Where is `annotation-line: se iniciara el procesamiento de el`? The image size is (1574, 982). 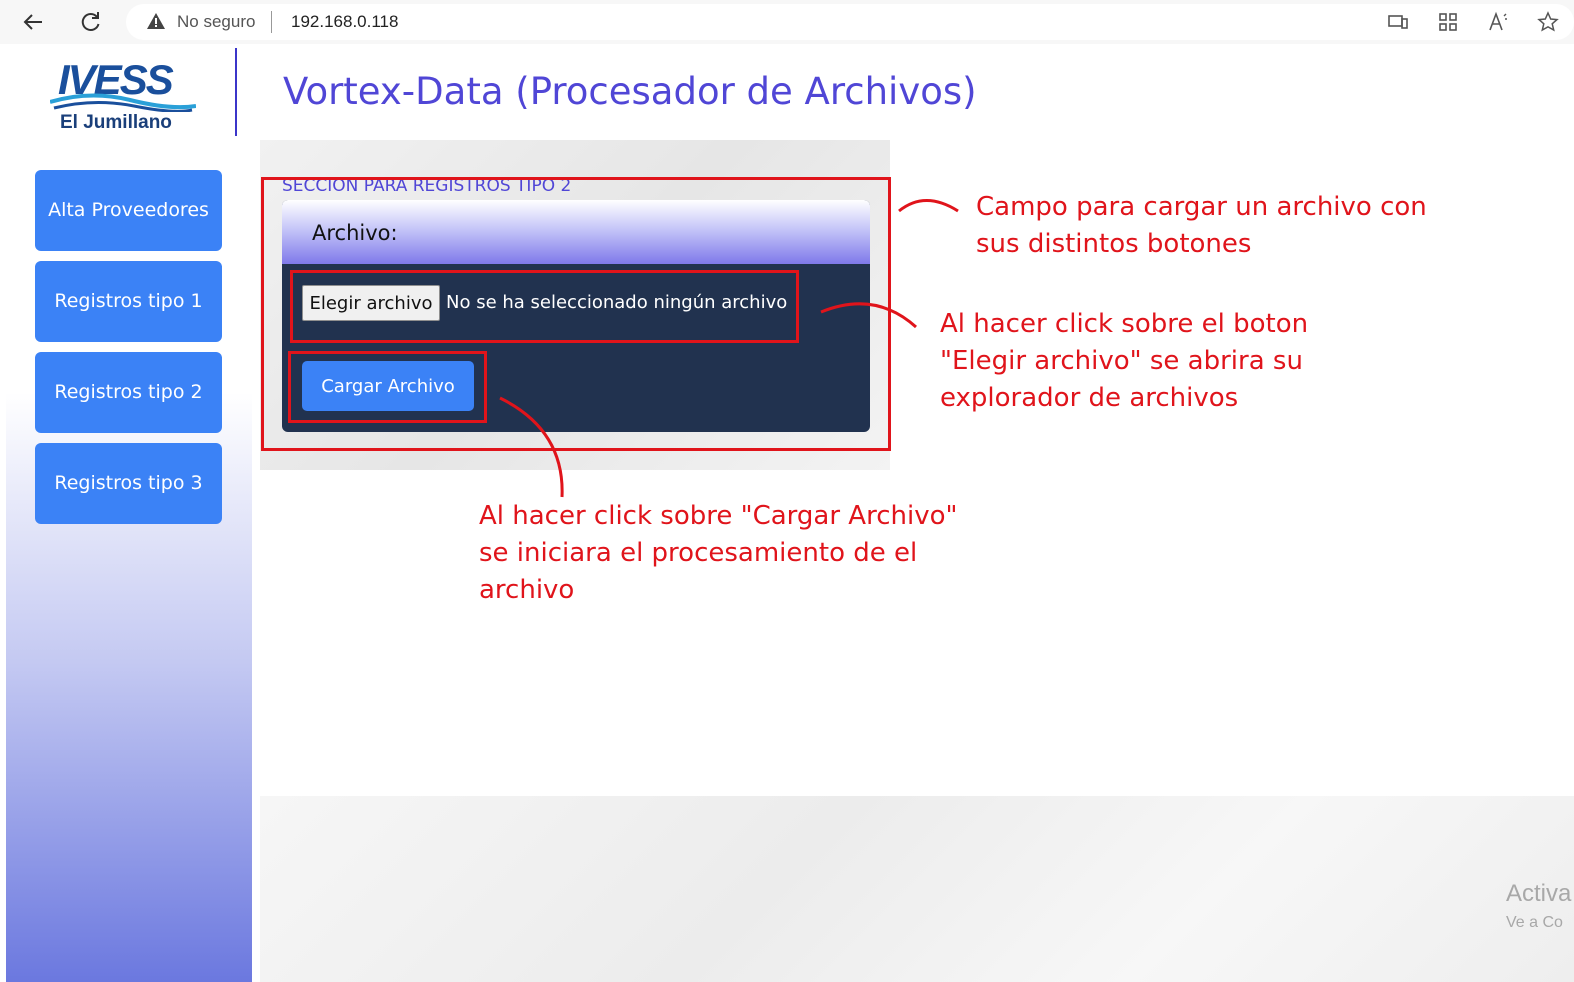
annotation-line: se iniciara el procesamiento de el is located at coordinates (698, 553).